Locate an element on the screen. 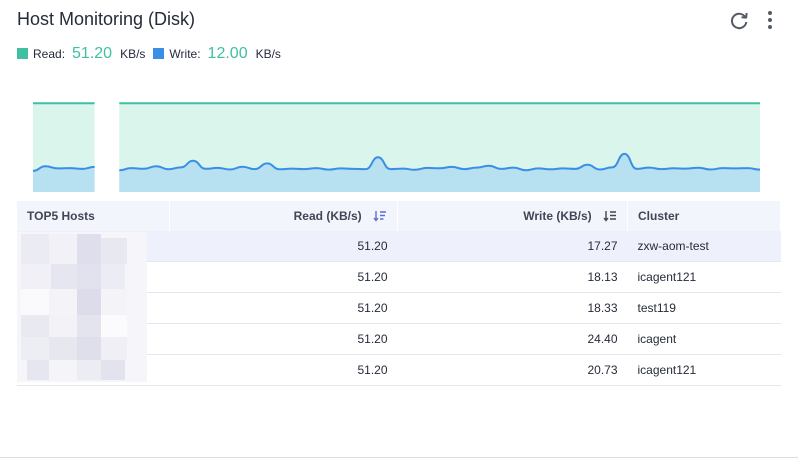 The image size is (798, 460). write-header-label: Write (KB/s) is located at coordinates (557, 216).